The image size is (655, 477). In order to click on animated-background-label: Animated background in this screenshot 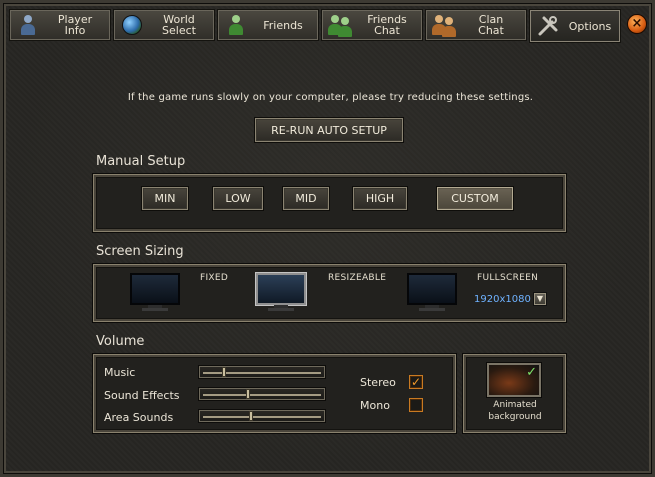, I will do `click(515, 411)`.